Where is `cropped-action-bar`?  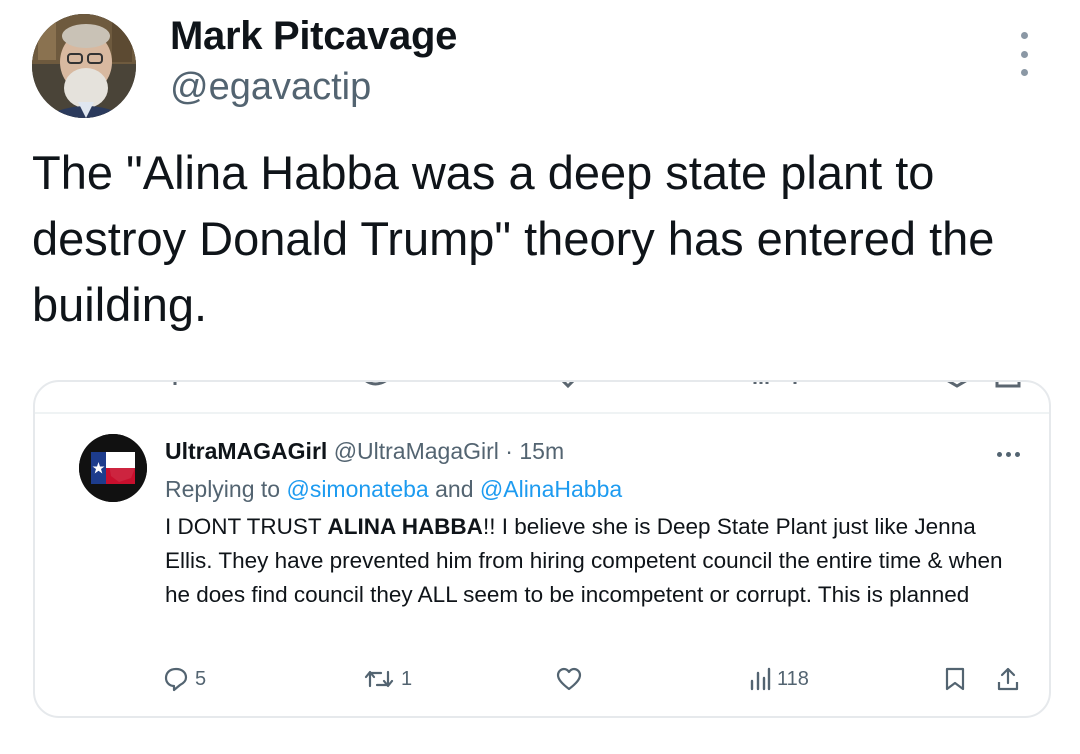
cropped-action-bar is located at coordinates (542, 398).